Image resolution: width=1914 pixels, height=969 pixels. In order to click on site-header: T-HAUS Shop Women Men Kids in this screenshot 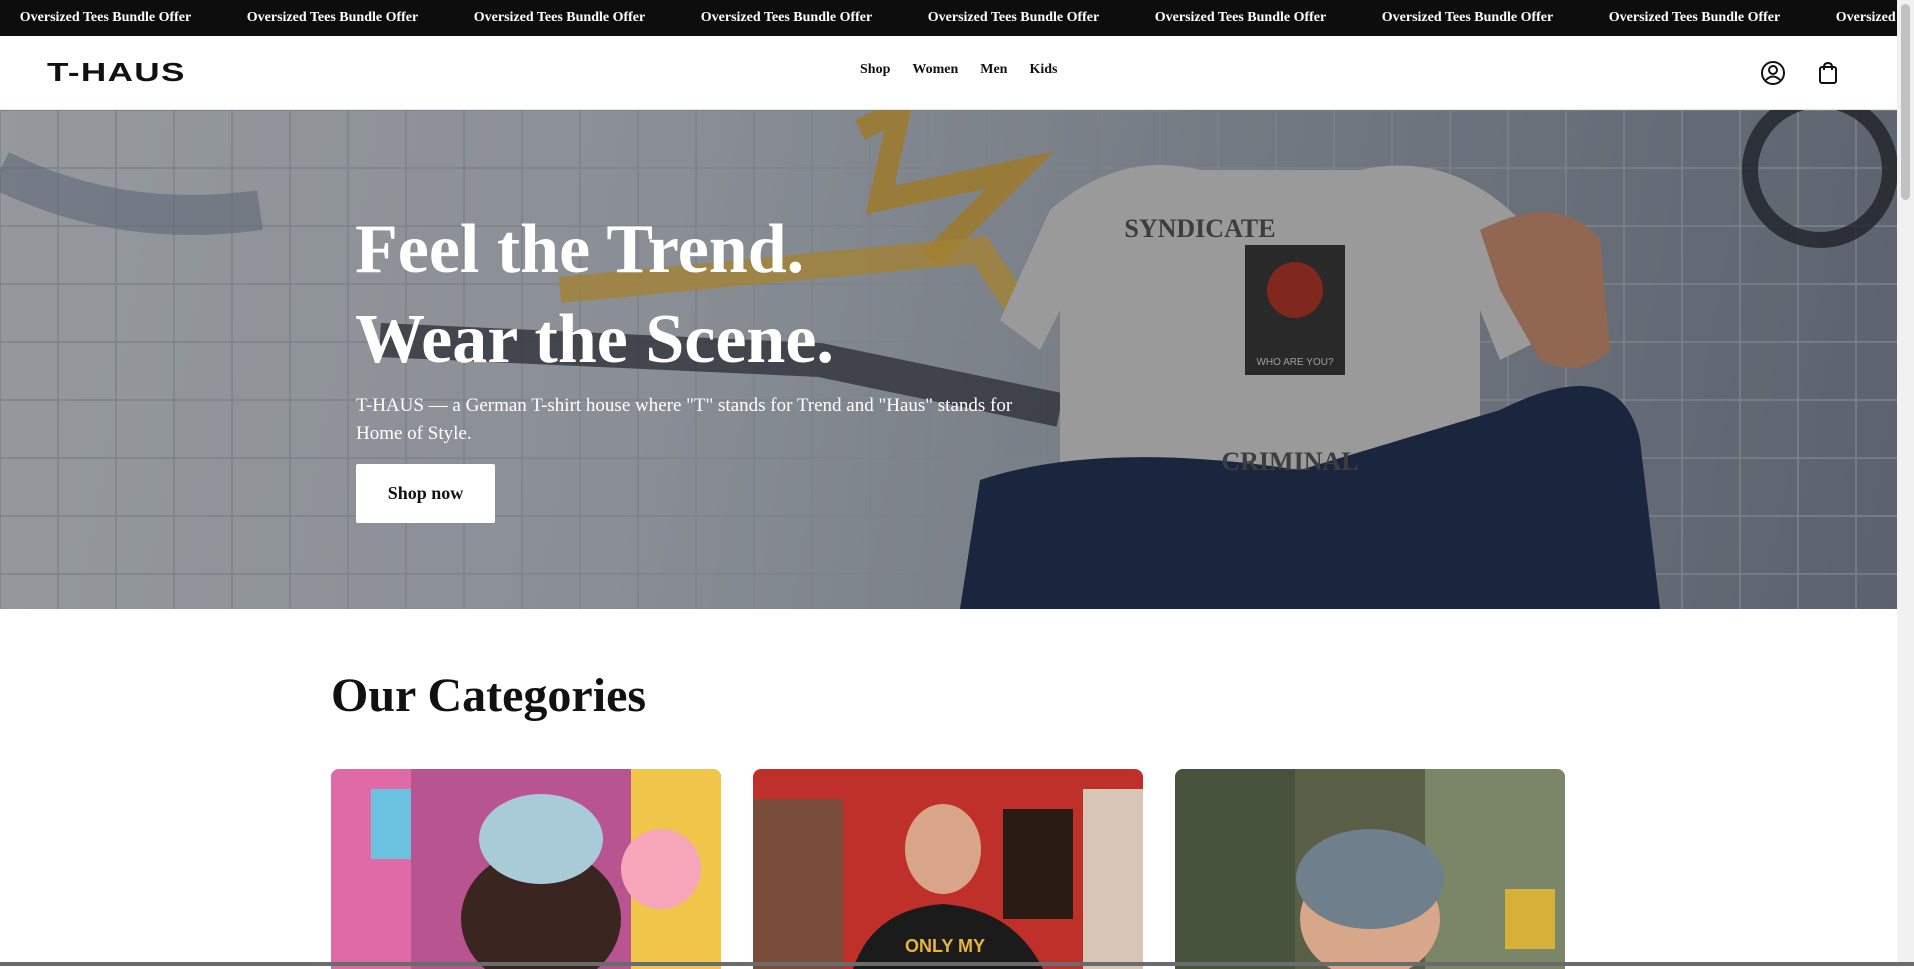, I will do `click(948, 73)`.